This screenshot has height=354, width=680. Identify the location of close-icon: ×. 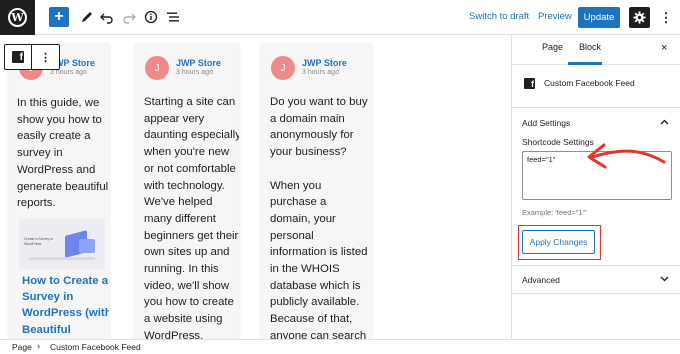
(664, 48).